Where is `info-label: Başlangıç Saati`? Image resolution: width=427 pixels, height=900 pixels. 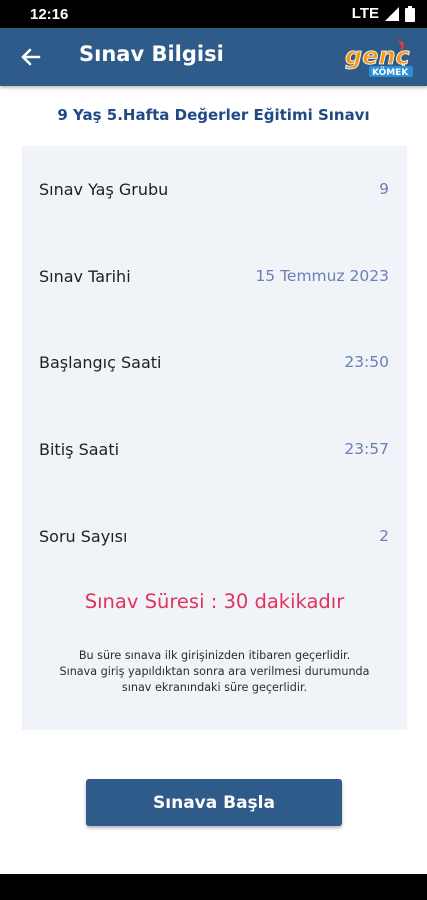 info-label: Başlangıç Saati is located at coordinates (100, 362).